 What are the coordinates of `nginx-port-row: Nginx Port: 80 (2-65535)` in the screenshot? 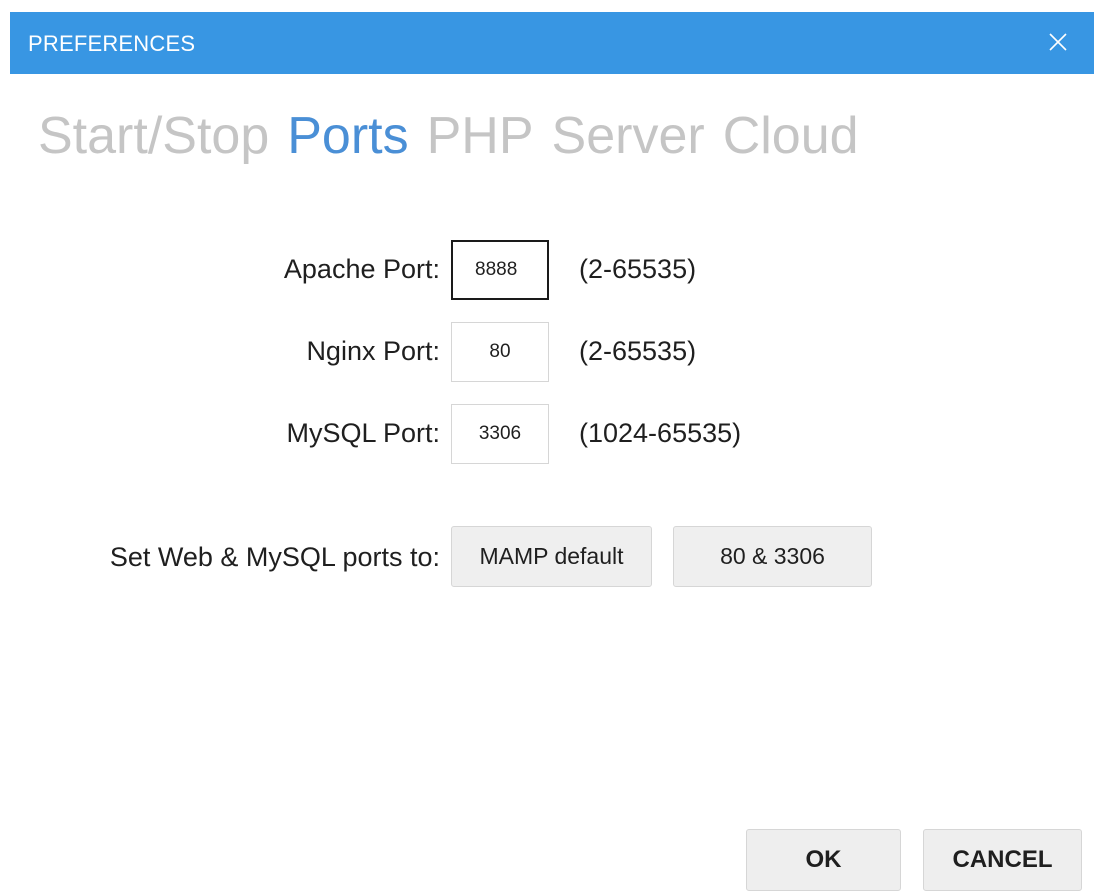 It's located at (460, 352).